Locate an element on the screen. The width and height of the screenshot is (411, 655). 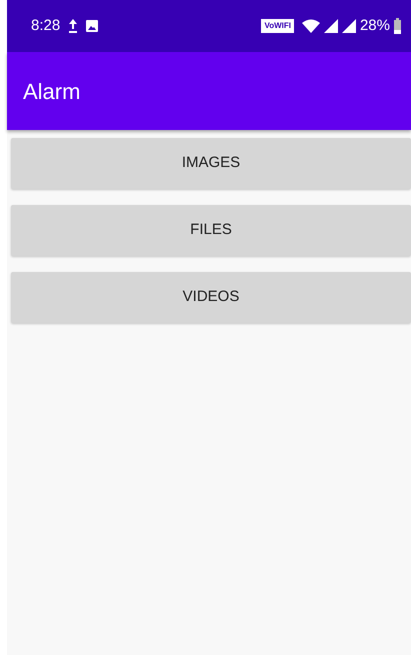
clock-time: 8:28 is located at coordinates (45, 26).